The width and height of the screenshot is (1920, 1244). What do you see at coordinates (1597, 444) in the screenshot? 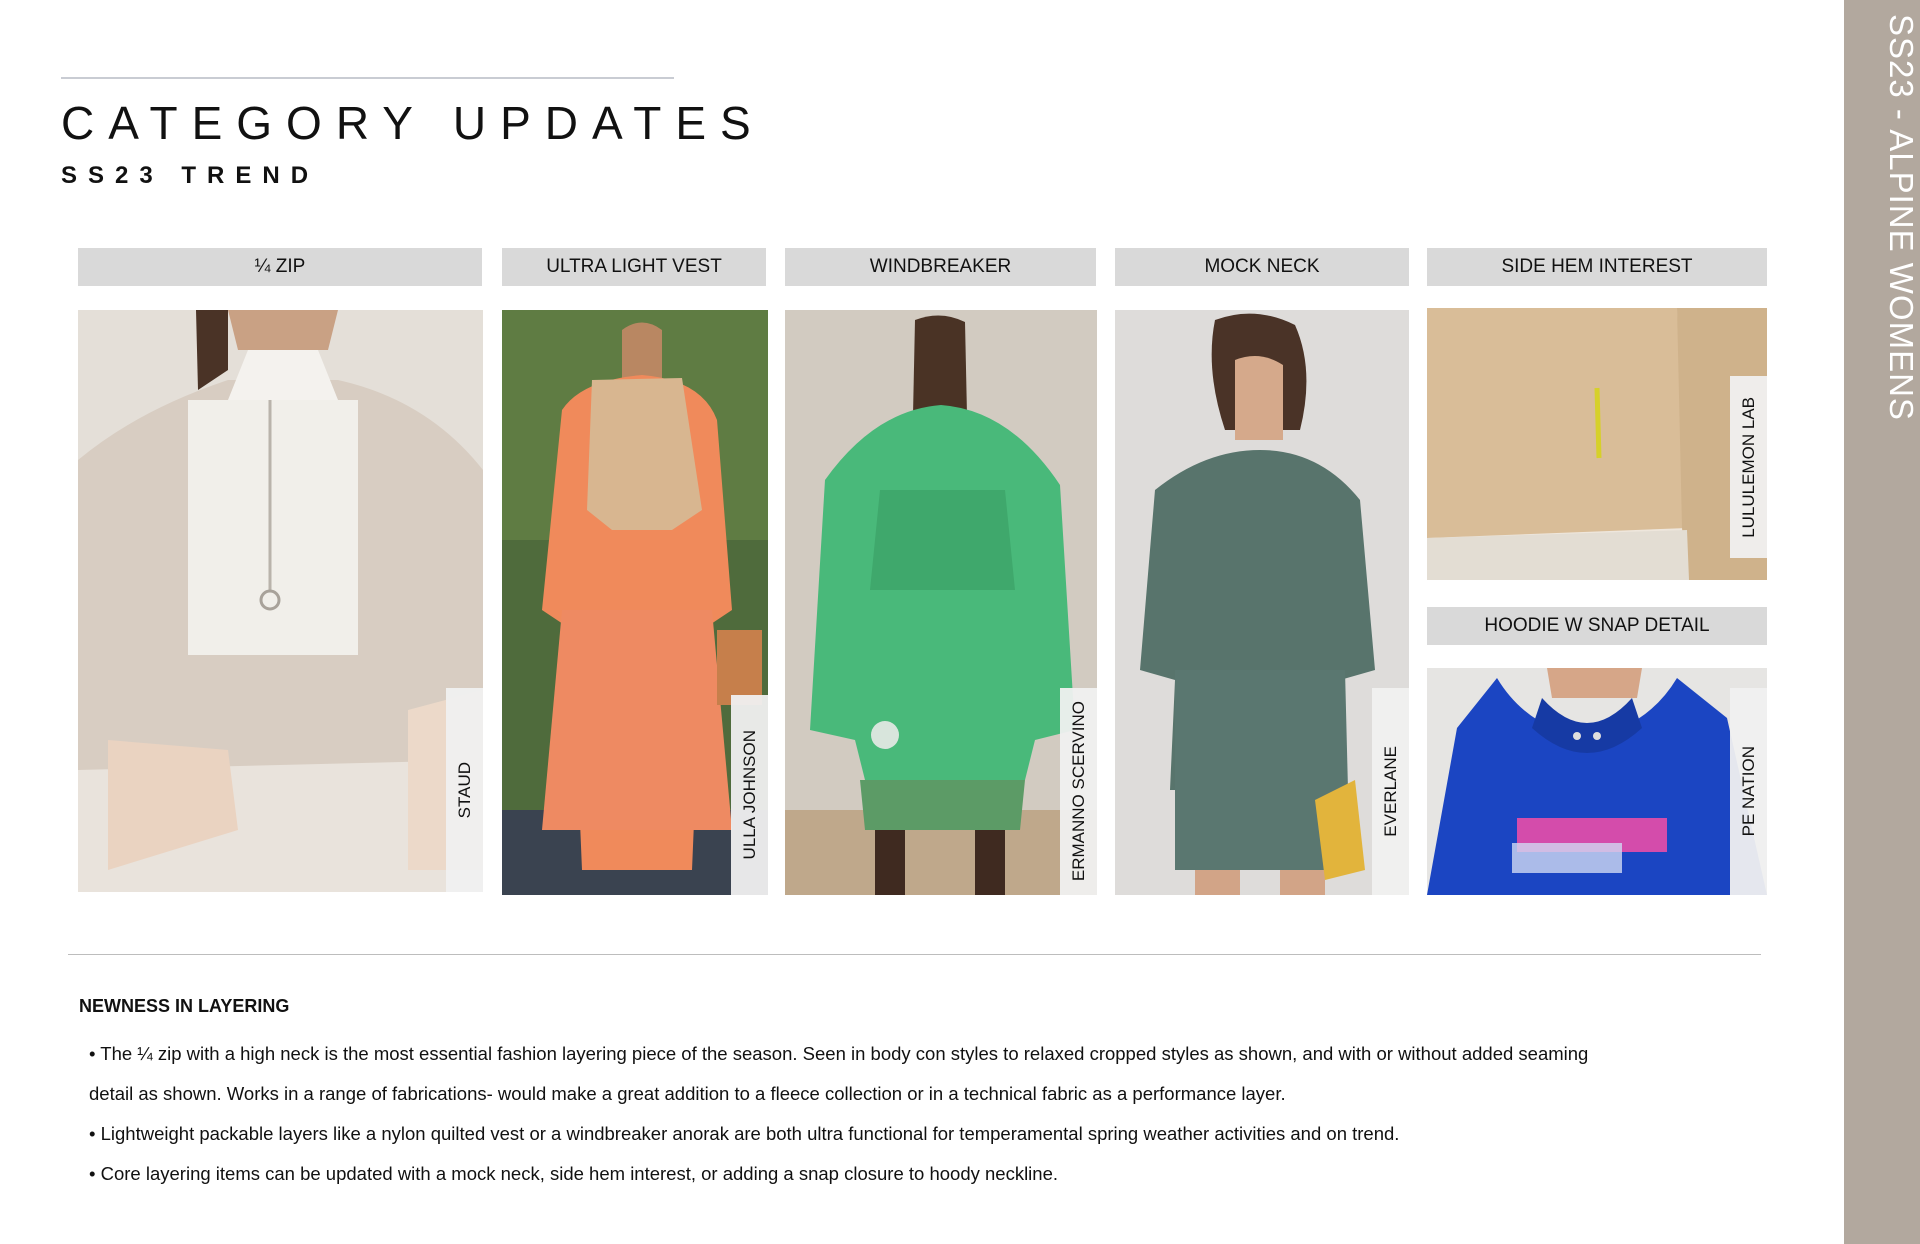
I see `side-hem-interest-photo: LULULEMON LAB` at bounding box center [1597, 444].